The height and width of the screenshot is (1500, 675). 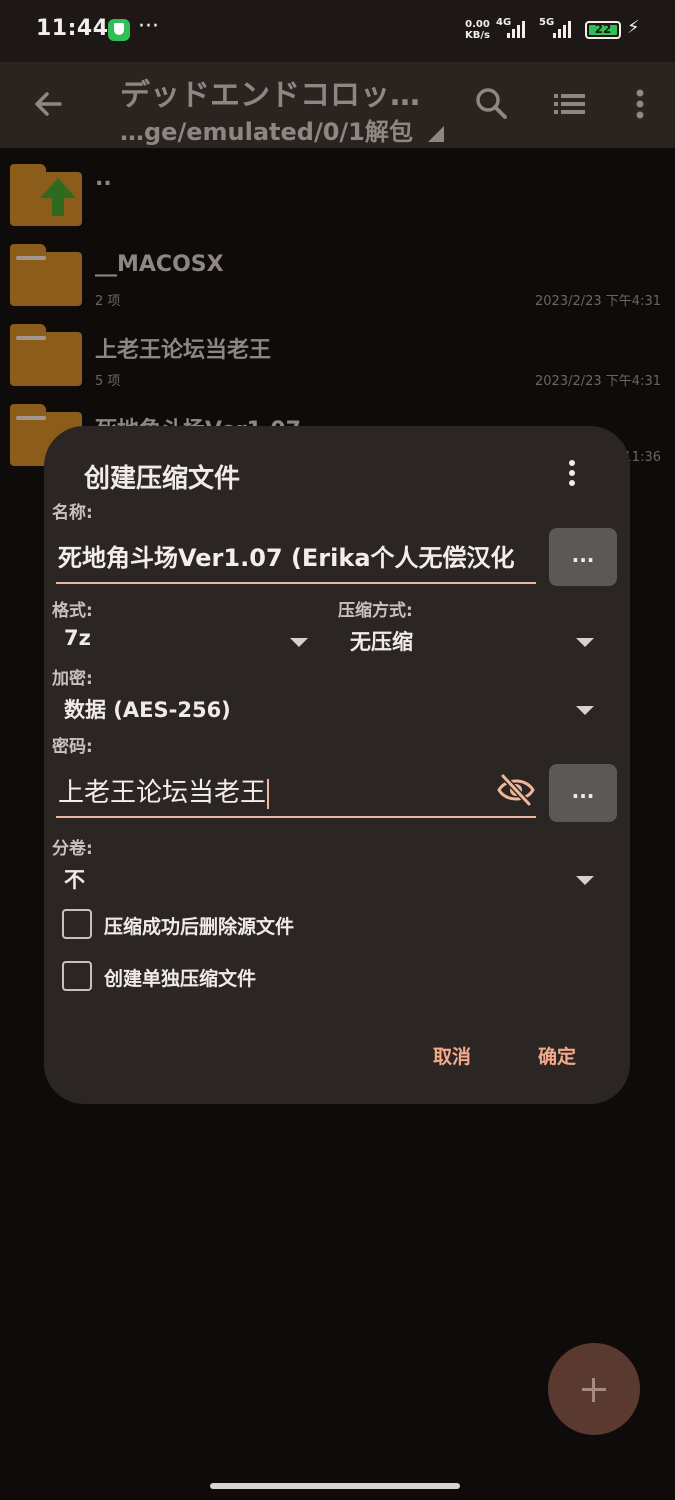 What do you see at coordinates (286, 558) in the screenshot?
I see `archive-name-value: 死地角斗场Ver1.07 (Erika个人无偿汉化` at bounding box center [286, 558].